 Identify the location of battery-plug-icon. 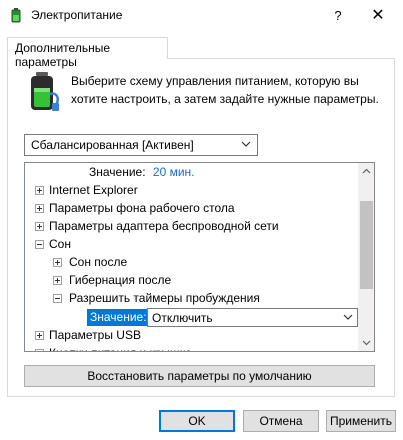
(45, 91).